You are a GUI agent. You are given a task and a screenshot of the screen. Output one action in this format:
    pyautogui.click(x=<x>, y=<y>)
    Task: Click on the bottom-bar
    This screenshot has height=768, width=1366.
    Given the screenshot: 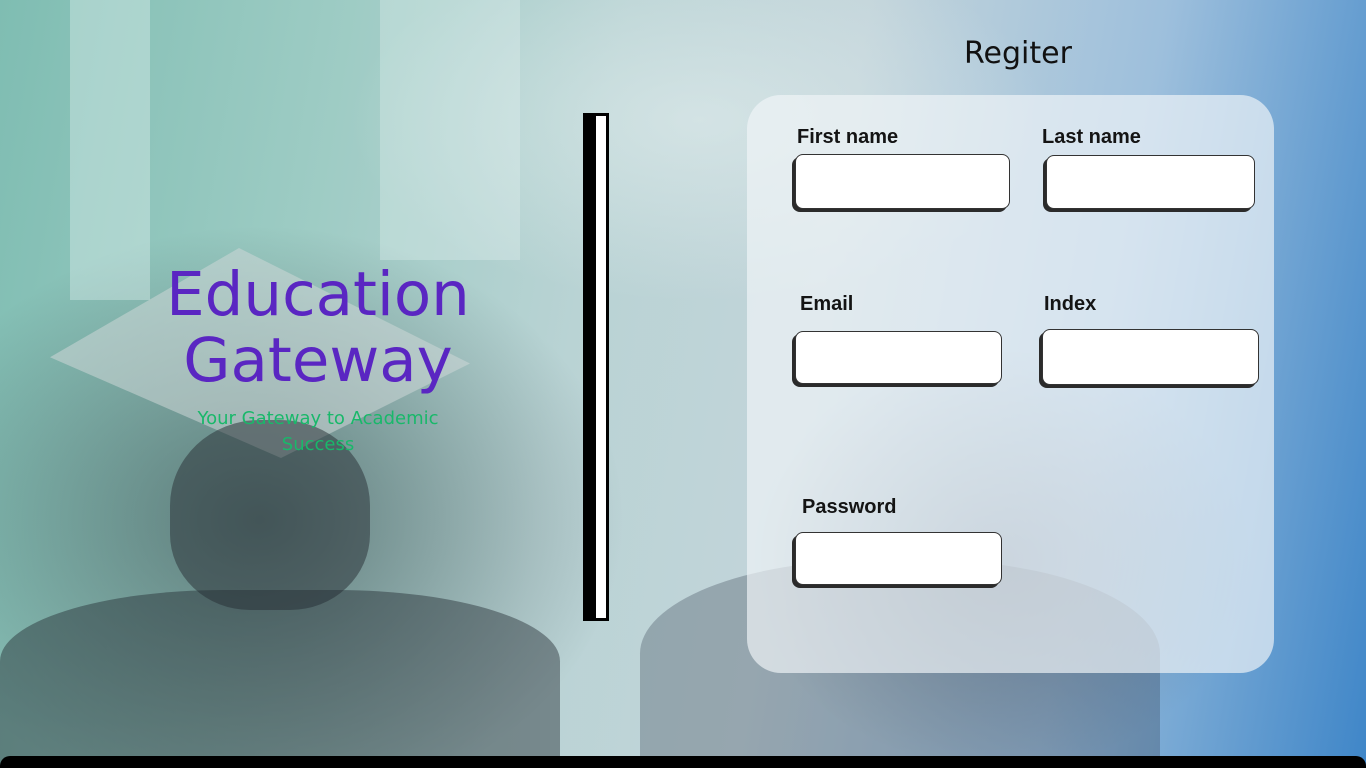 What is the action you would take?
    pyautogui.click(x=683, y=762)
    